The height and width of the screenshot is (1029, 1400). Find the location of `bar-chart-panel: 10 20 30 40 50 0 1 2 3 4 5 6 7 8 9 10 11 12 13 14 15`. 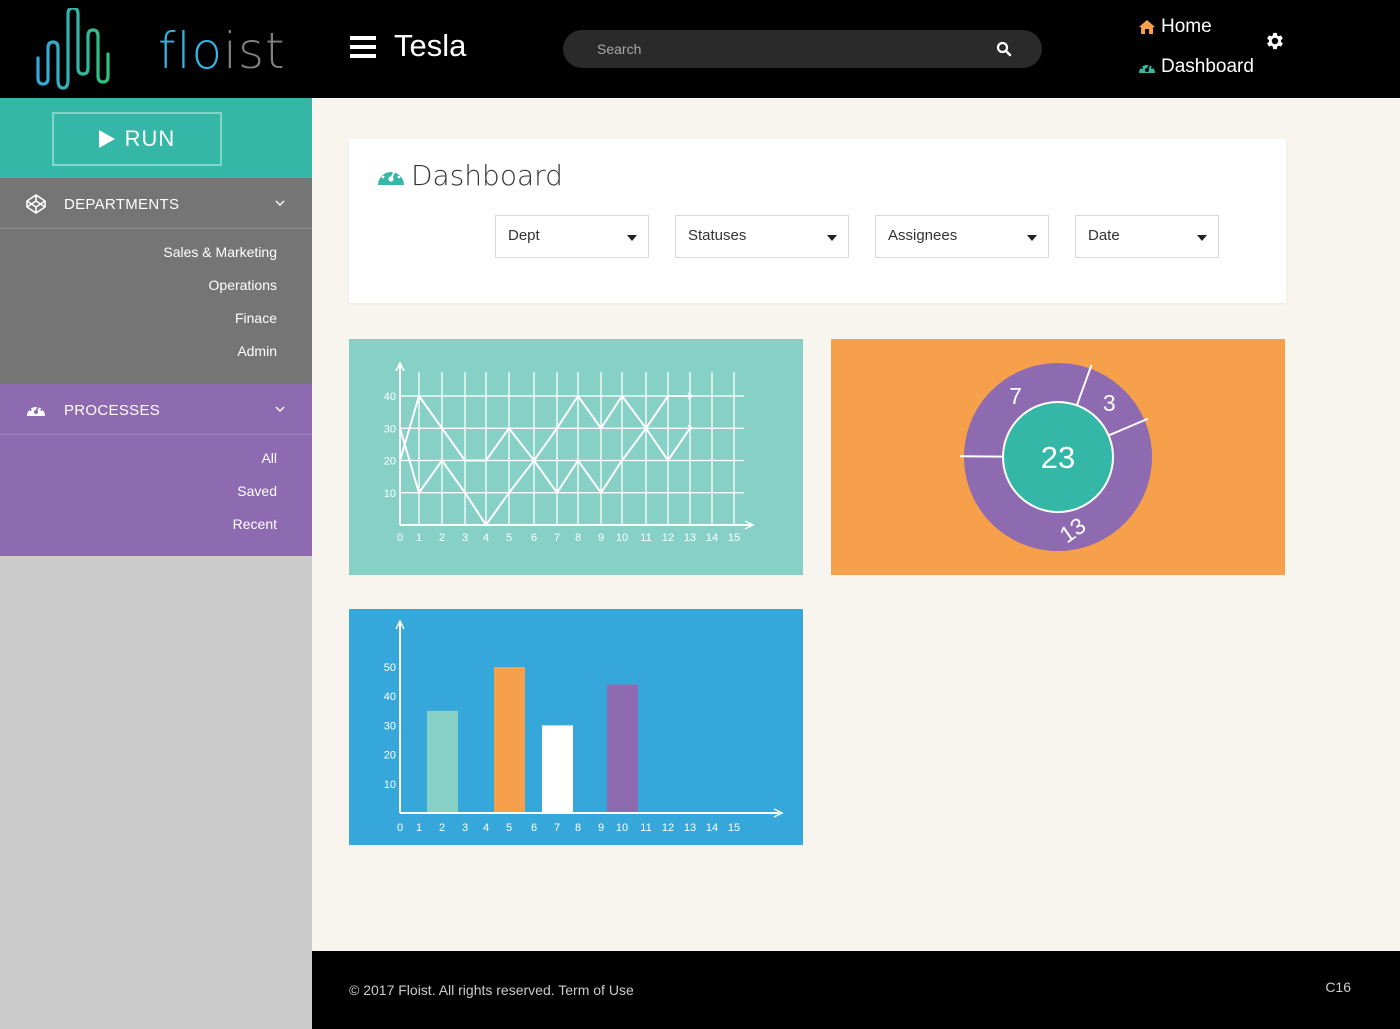

bar-chart-panel: 10 20 30 40 50 0 1 2 3 4 5 6 7 8 9 10 11 12 13 14 15 is located at coordinates (576, 727).